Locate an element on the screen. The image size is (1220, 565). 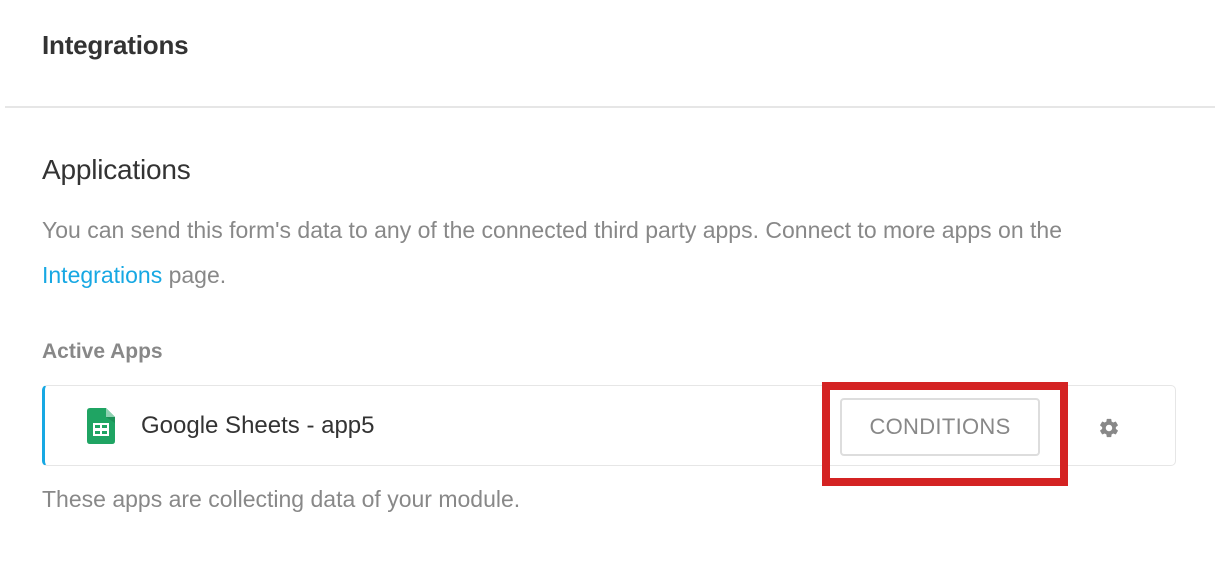
app-name: Google Sheets - app5 is located at coordinates (258, 425).